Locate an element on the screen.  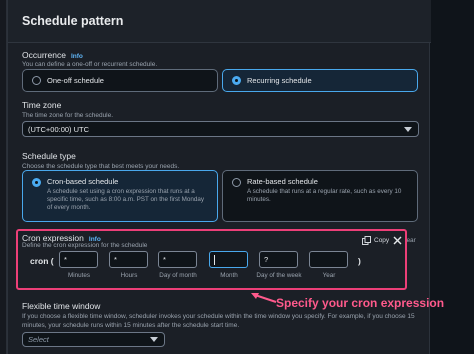
recurring-schedule-option: Recurring schedule is located at coordinates (320, 80).